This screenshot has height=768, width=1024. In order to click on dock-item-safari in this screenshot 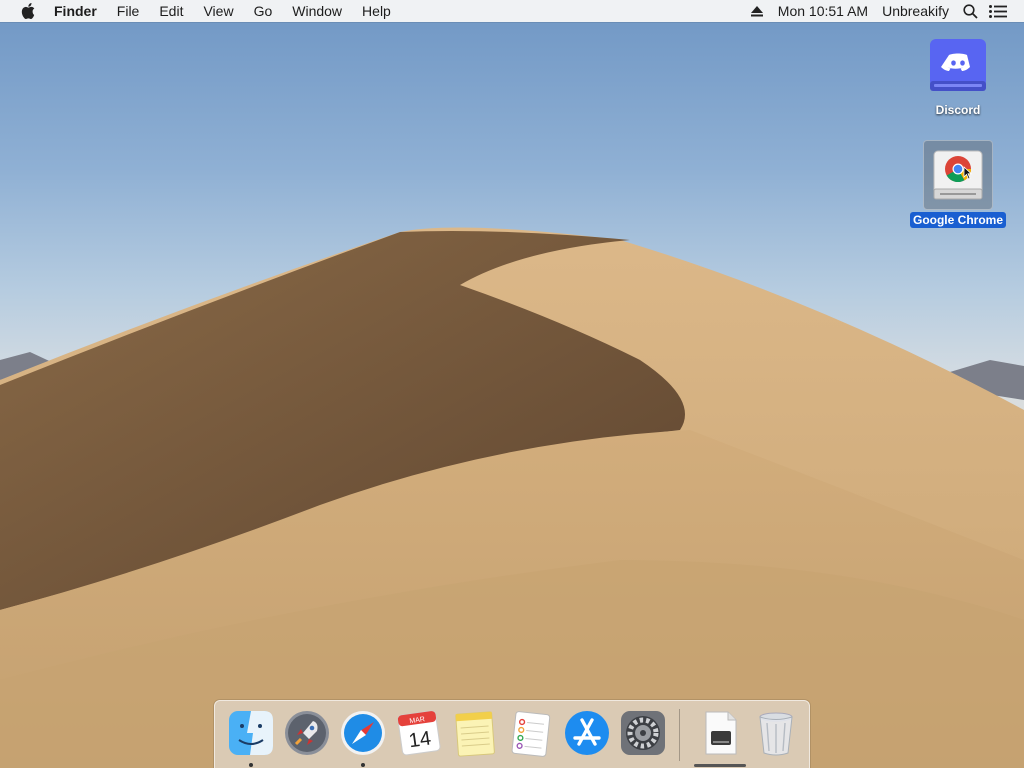, I will do `click(363, 734)`.